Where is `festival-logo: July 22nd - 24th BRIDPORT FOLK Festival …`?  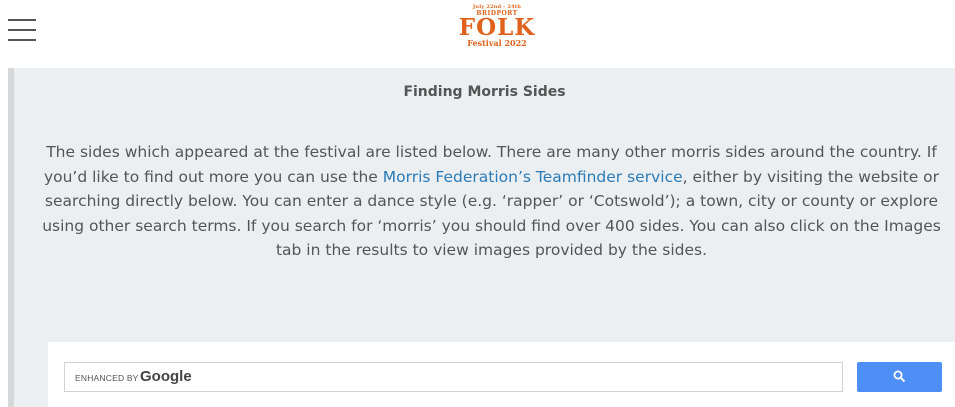 festival-logo: July 22nd - 24th BRIDPORT FOLK Festival … is located at coordinates (497, 31).